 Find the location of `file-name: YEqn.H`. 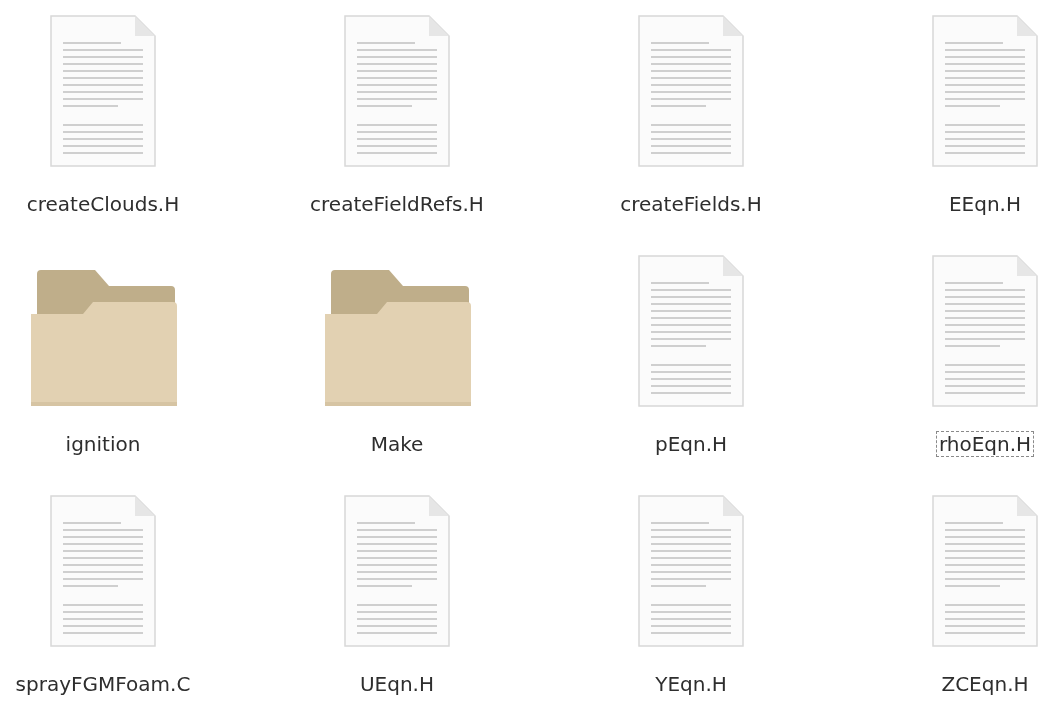

file-name: YEqn.H is located at coordinates (691, 684).